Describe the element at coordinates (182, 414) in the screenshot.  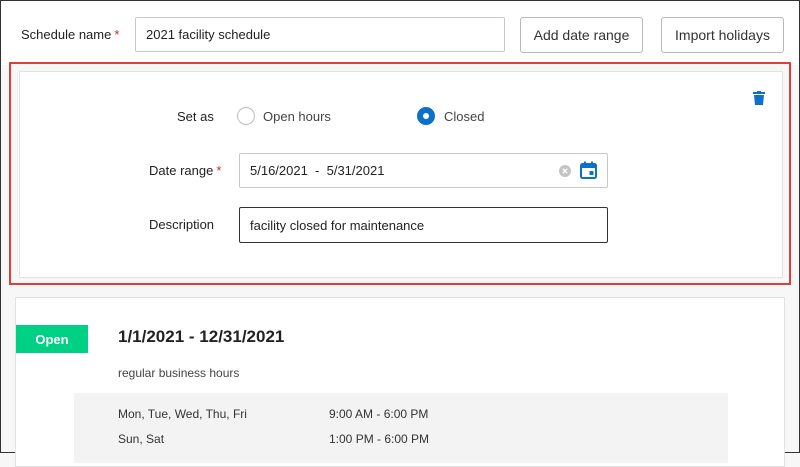
I see `hours-row-days: Mon, Tue, Wed, Thu, Fri` at that location.